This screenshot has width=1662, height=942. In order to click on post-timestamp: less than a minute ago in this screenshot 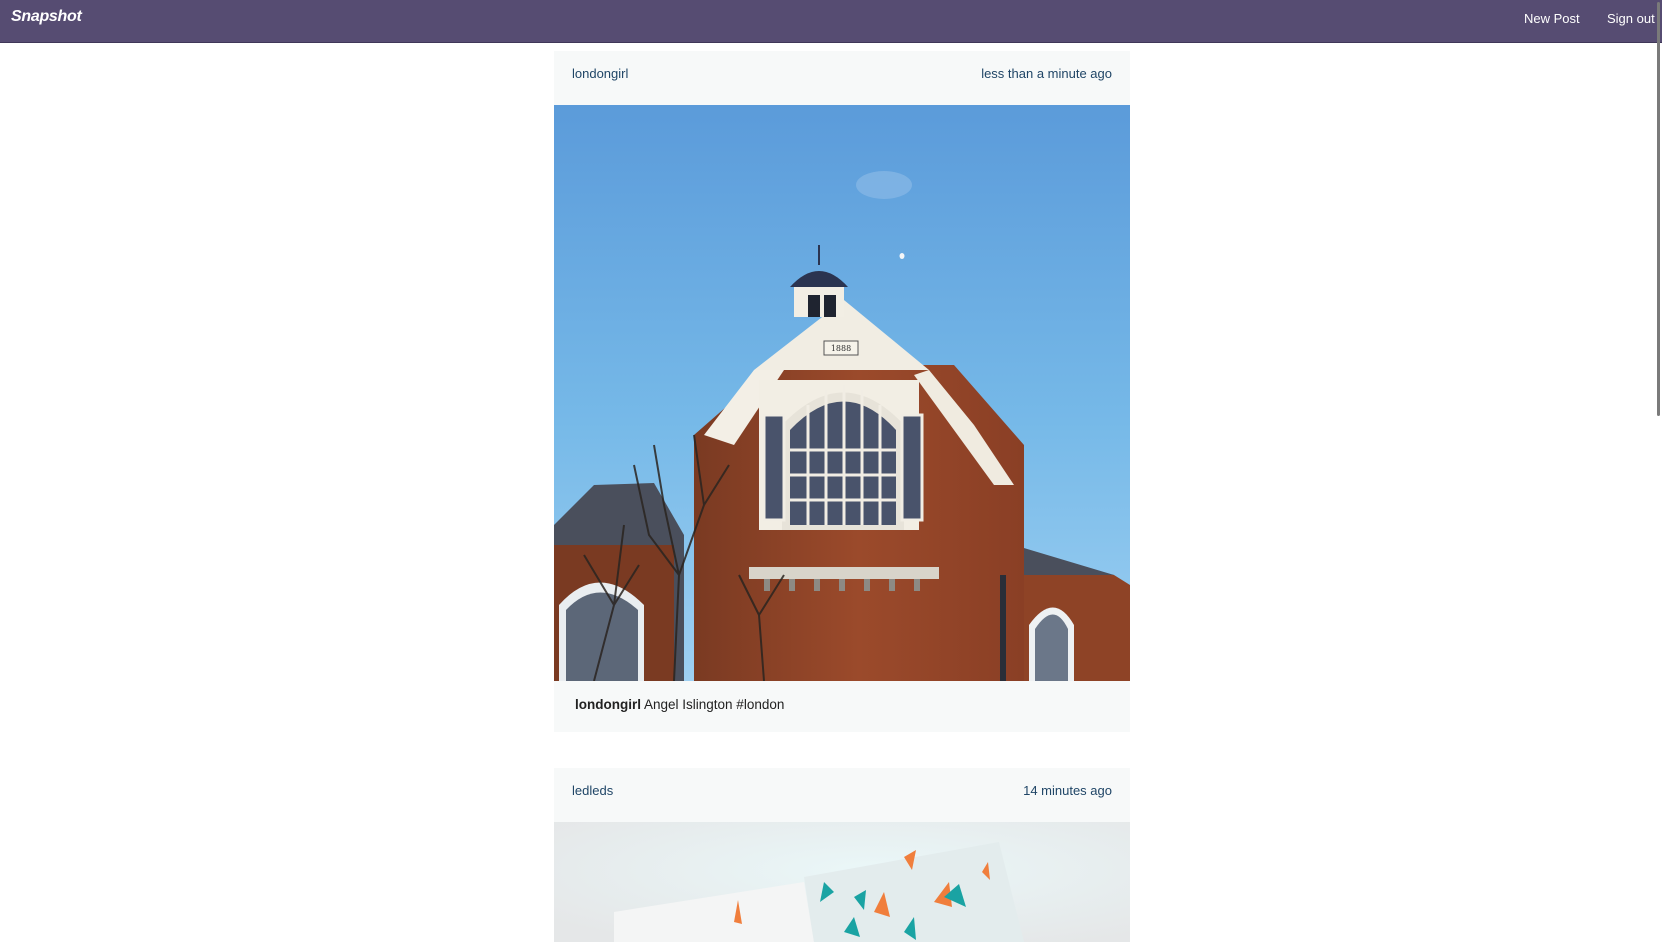, I will do `click(1046, 73)`.